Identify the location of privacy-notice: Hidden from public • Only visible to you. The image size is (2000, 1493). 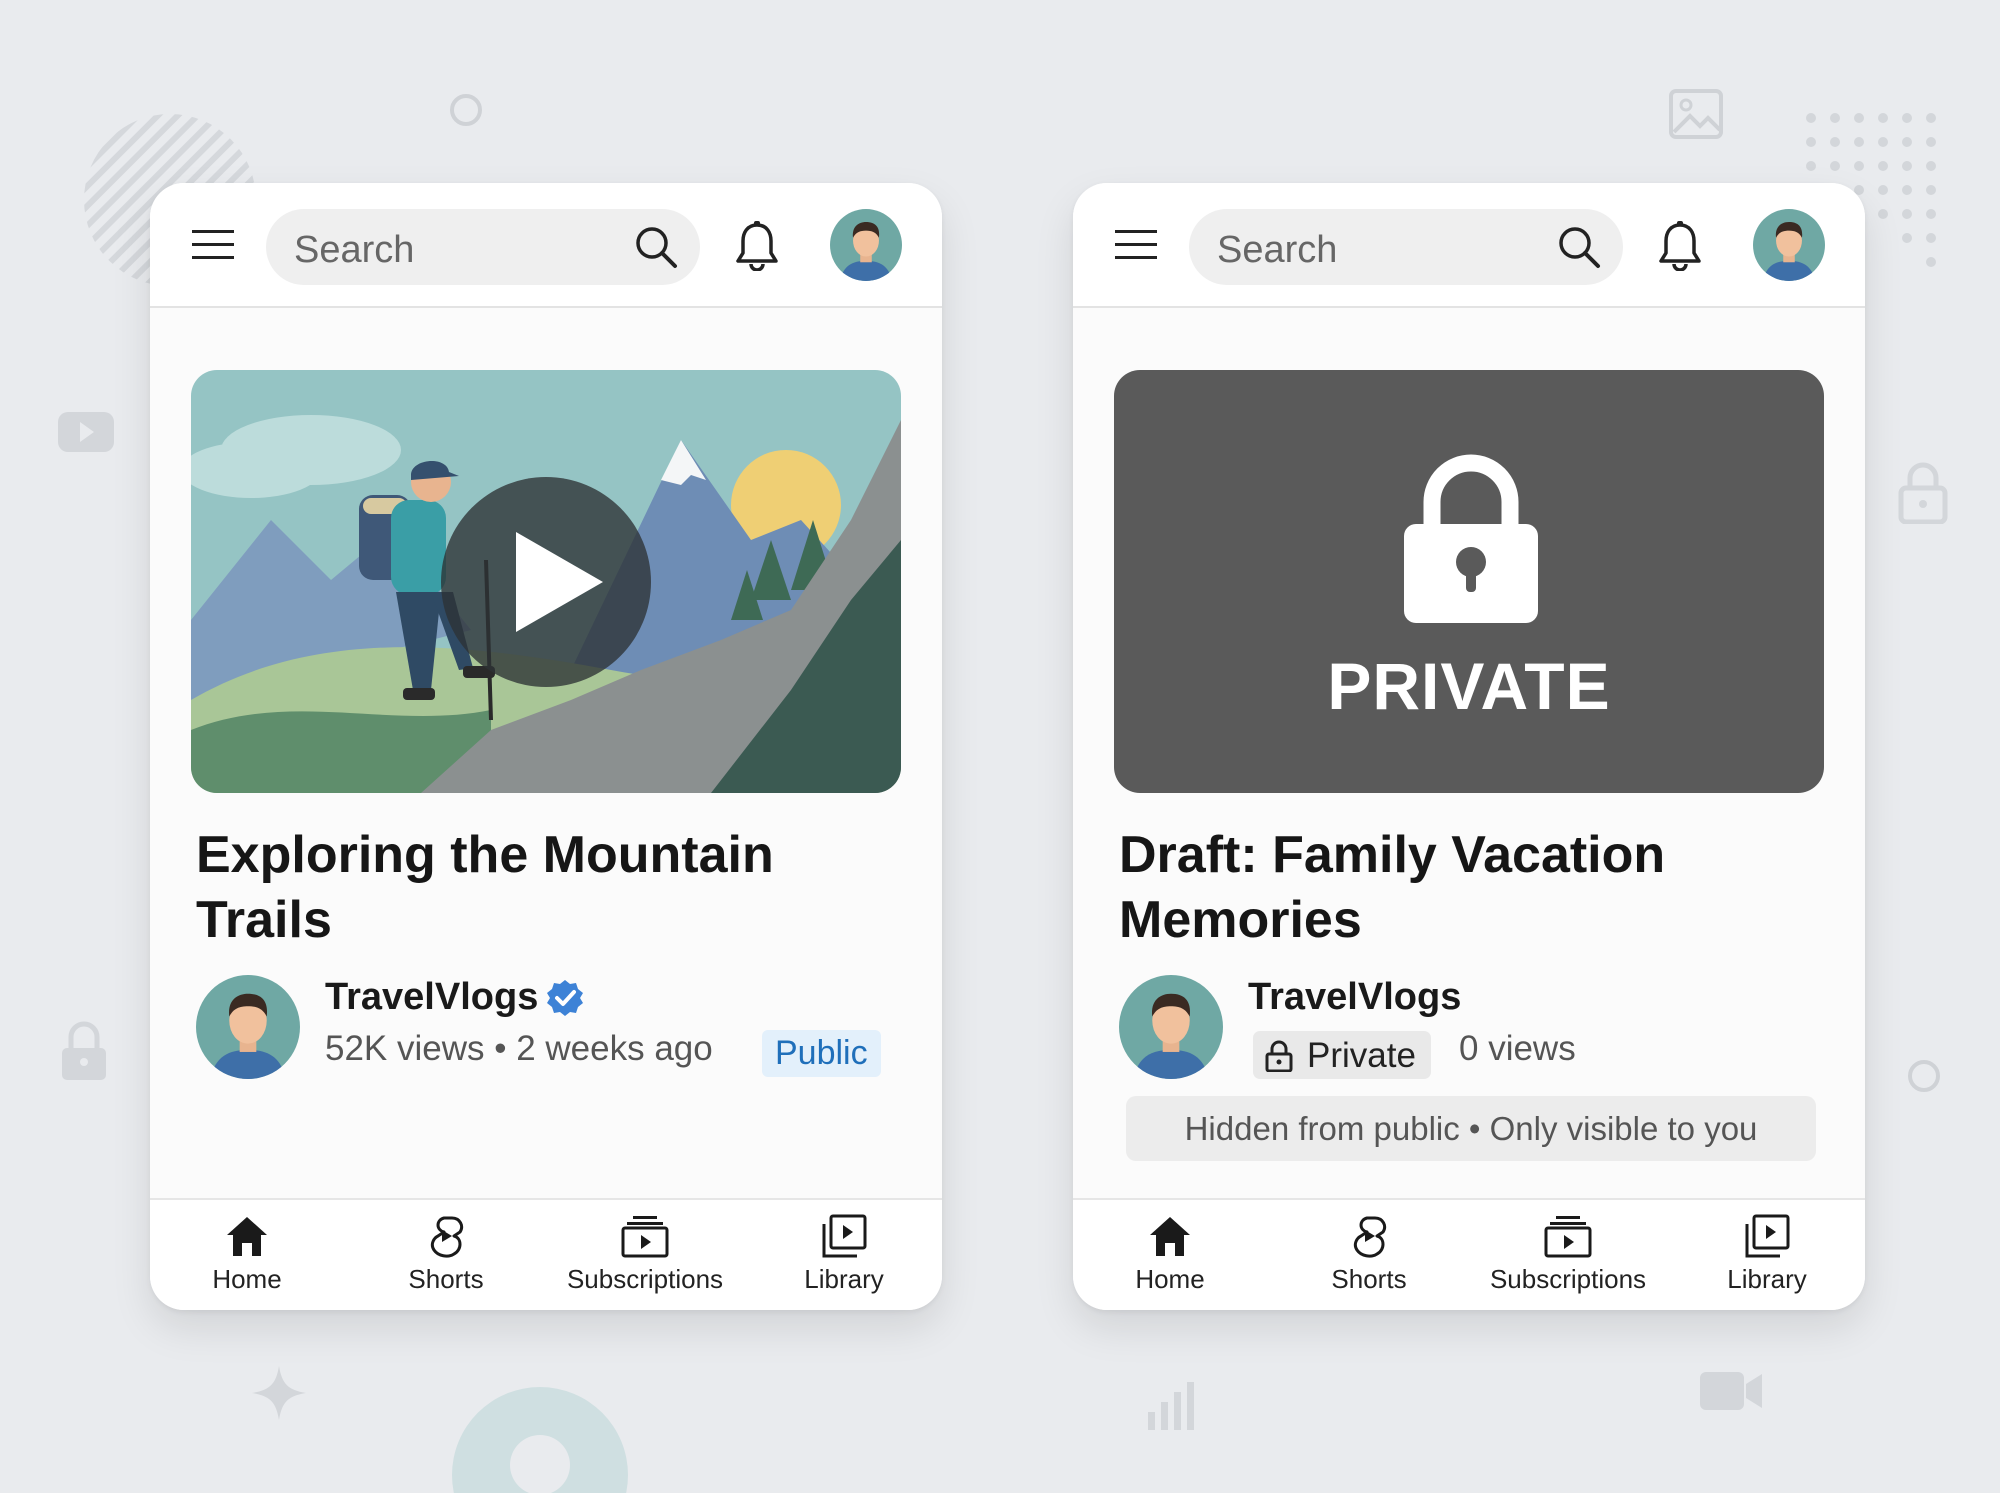
(1471, 1128).